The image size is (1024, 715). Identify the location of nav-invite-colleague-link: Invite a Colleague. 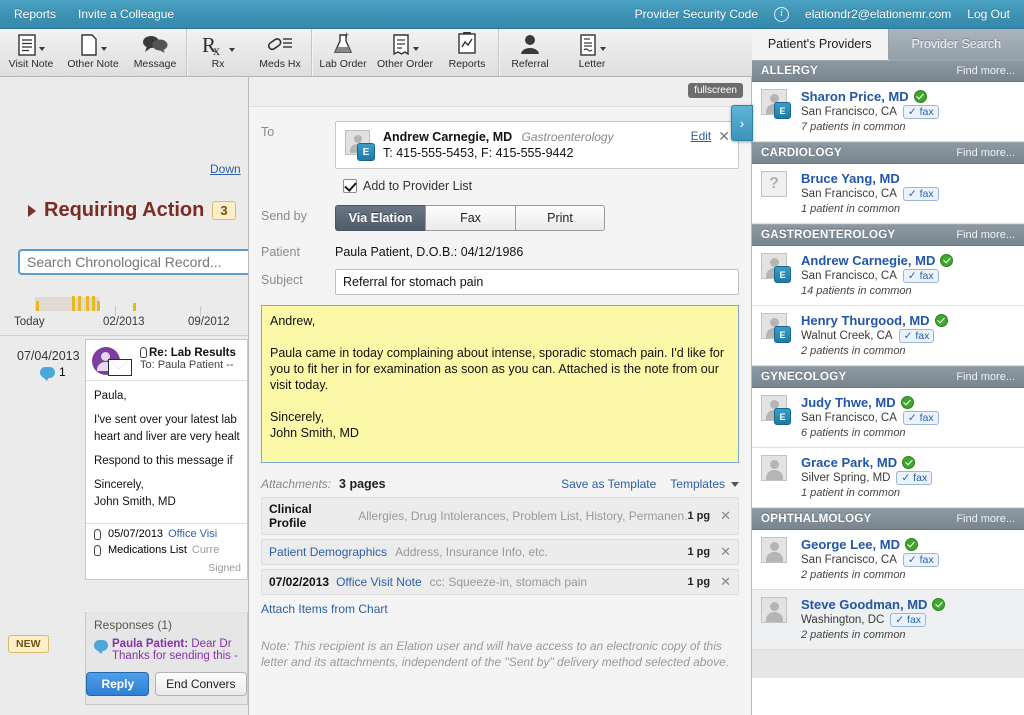
(126, 14).